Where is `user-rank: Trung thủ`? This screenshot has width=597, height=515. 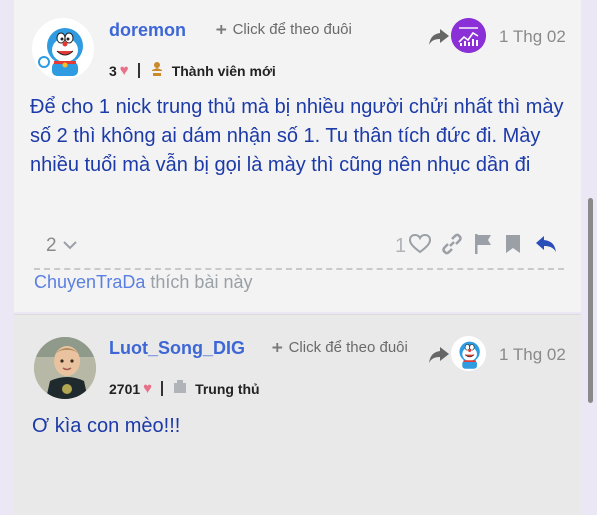
user-rank: Trung thủ is located at coordinates (227, 388).